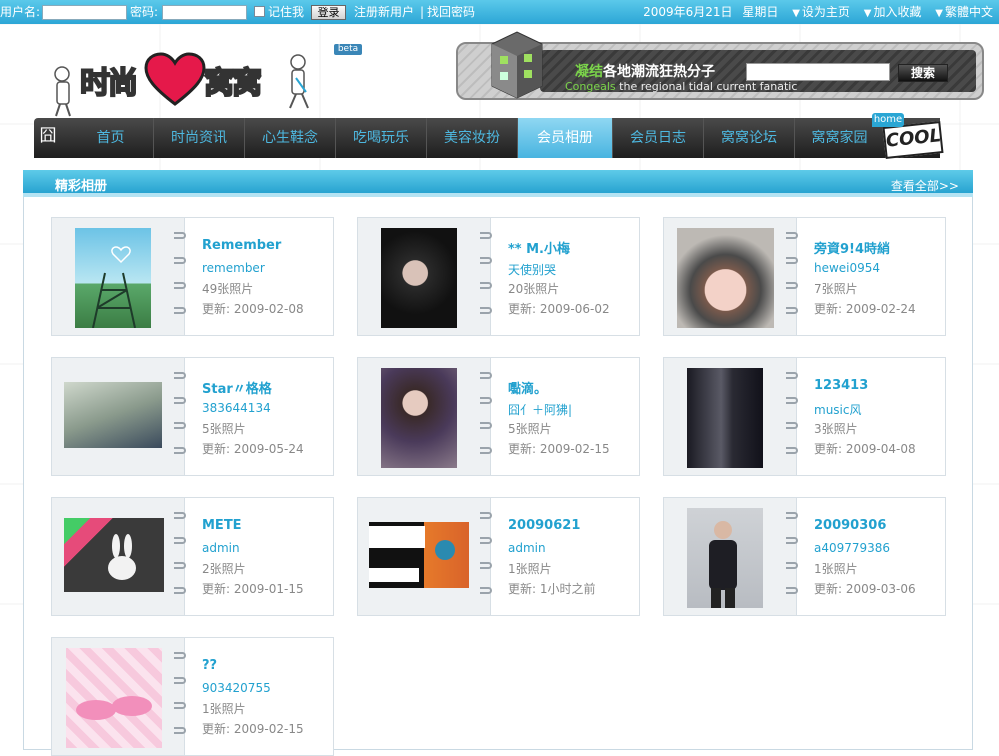 Image resolution: width=999 pixels, height=756 pixels. I want to click on album-card: METE admin 2张照片 更新: 2009-01-15, so click(192, 556).